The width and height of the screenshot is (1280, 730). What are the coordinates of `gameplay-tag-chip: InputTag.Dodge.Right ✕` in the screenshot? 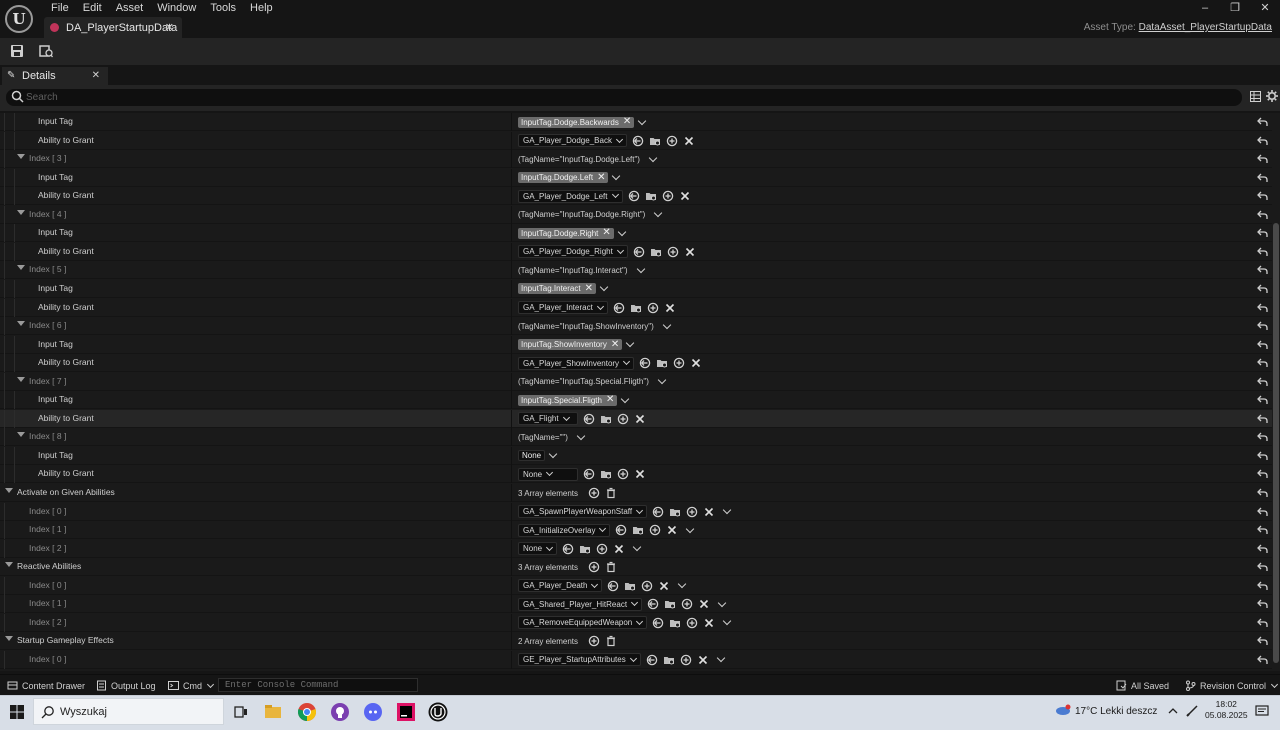 It's located at (566, 233).